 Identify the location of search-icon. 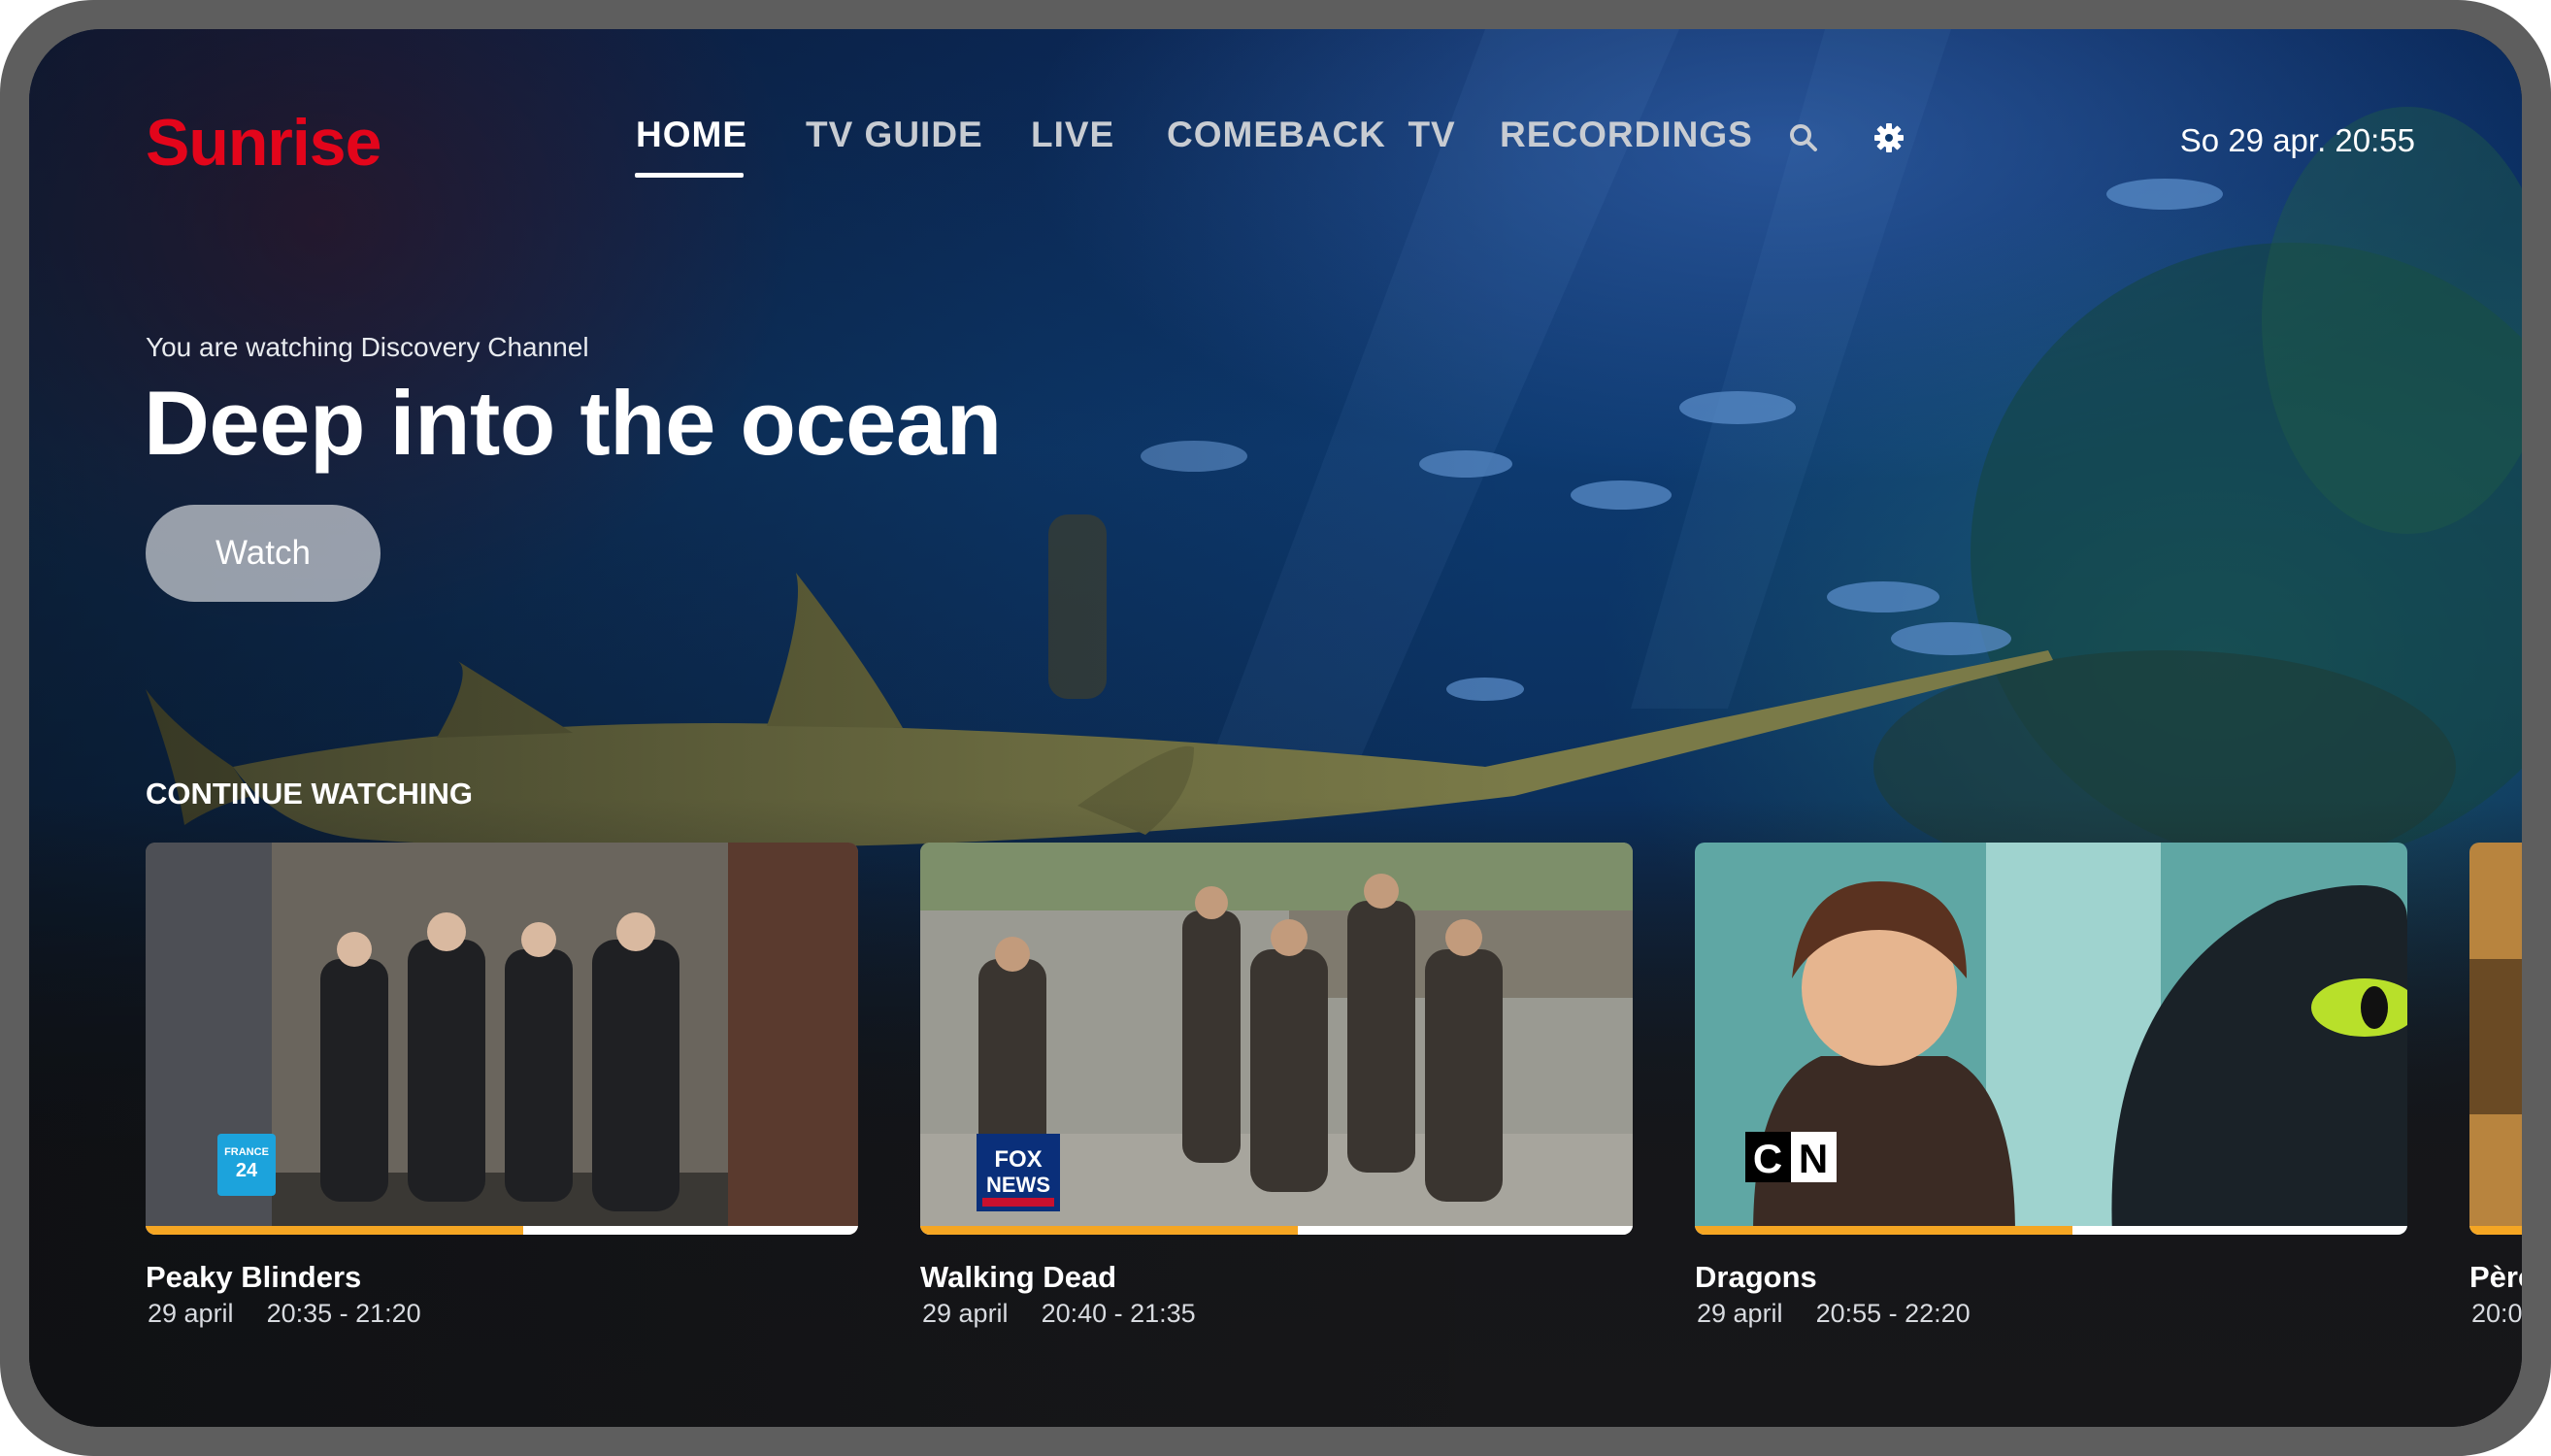
(1803, 137).